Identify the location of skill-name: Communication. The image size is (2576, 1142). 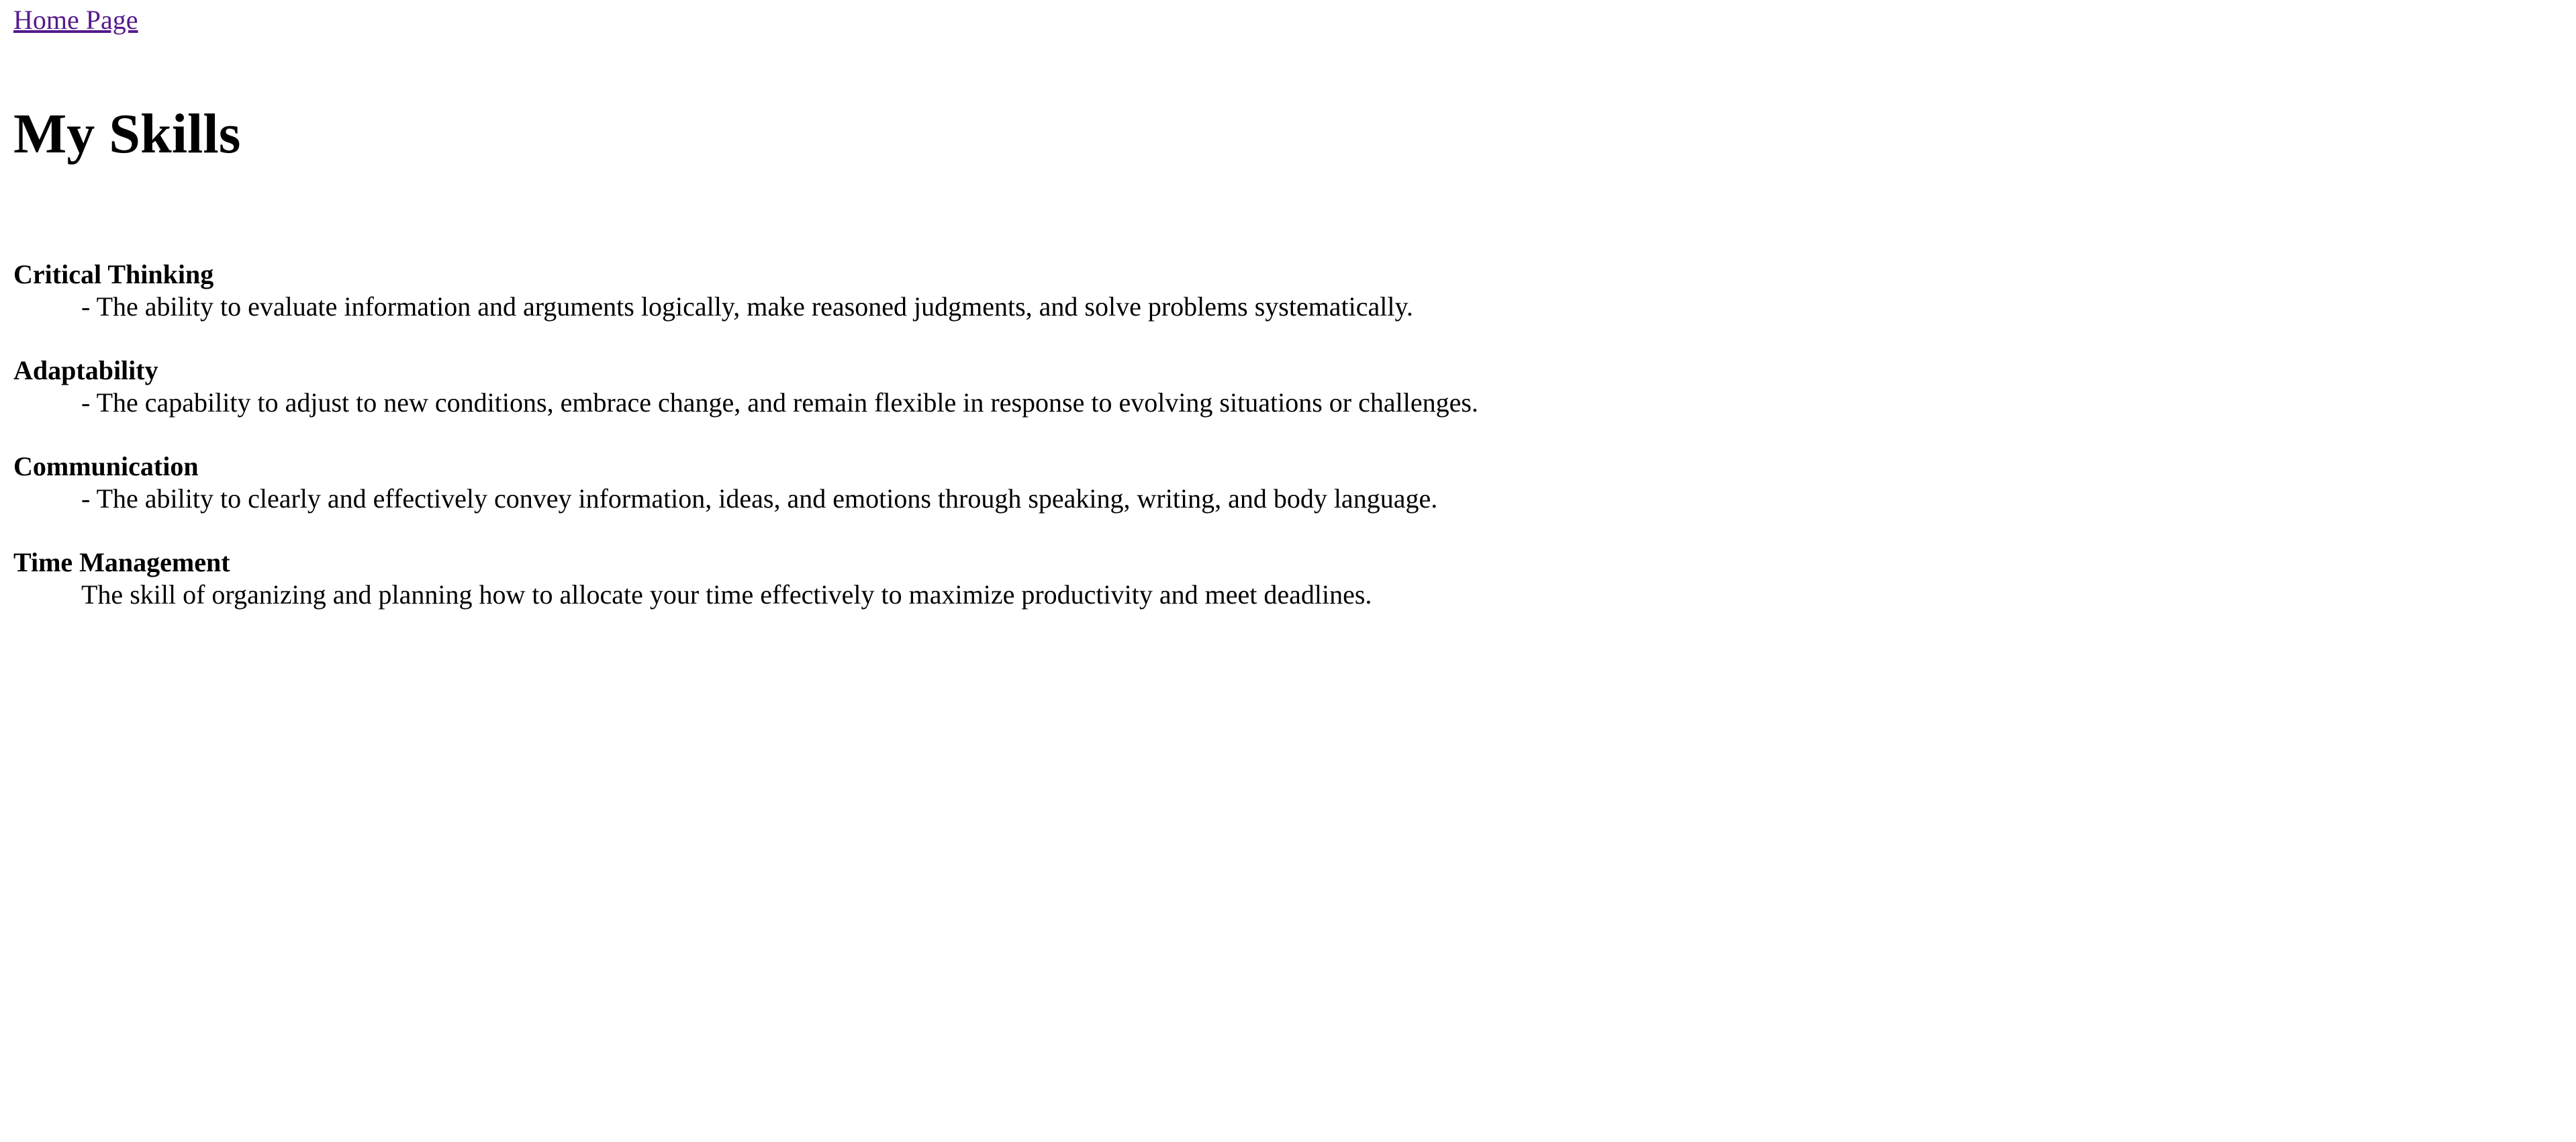
(106, 466).